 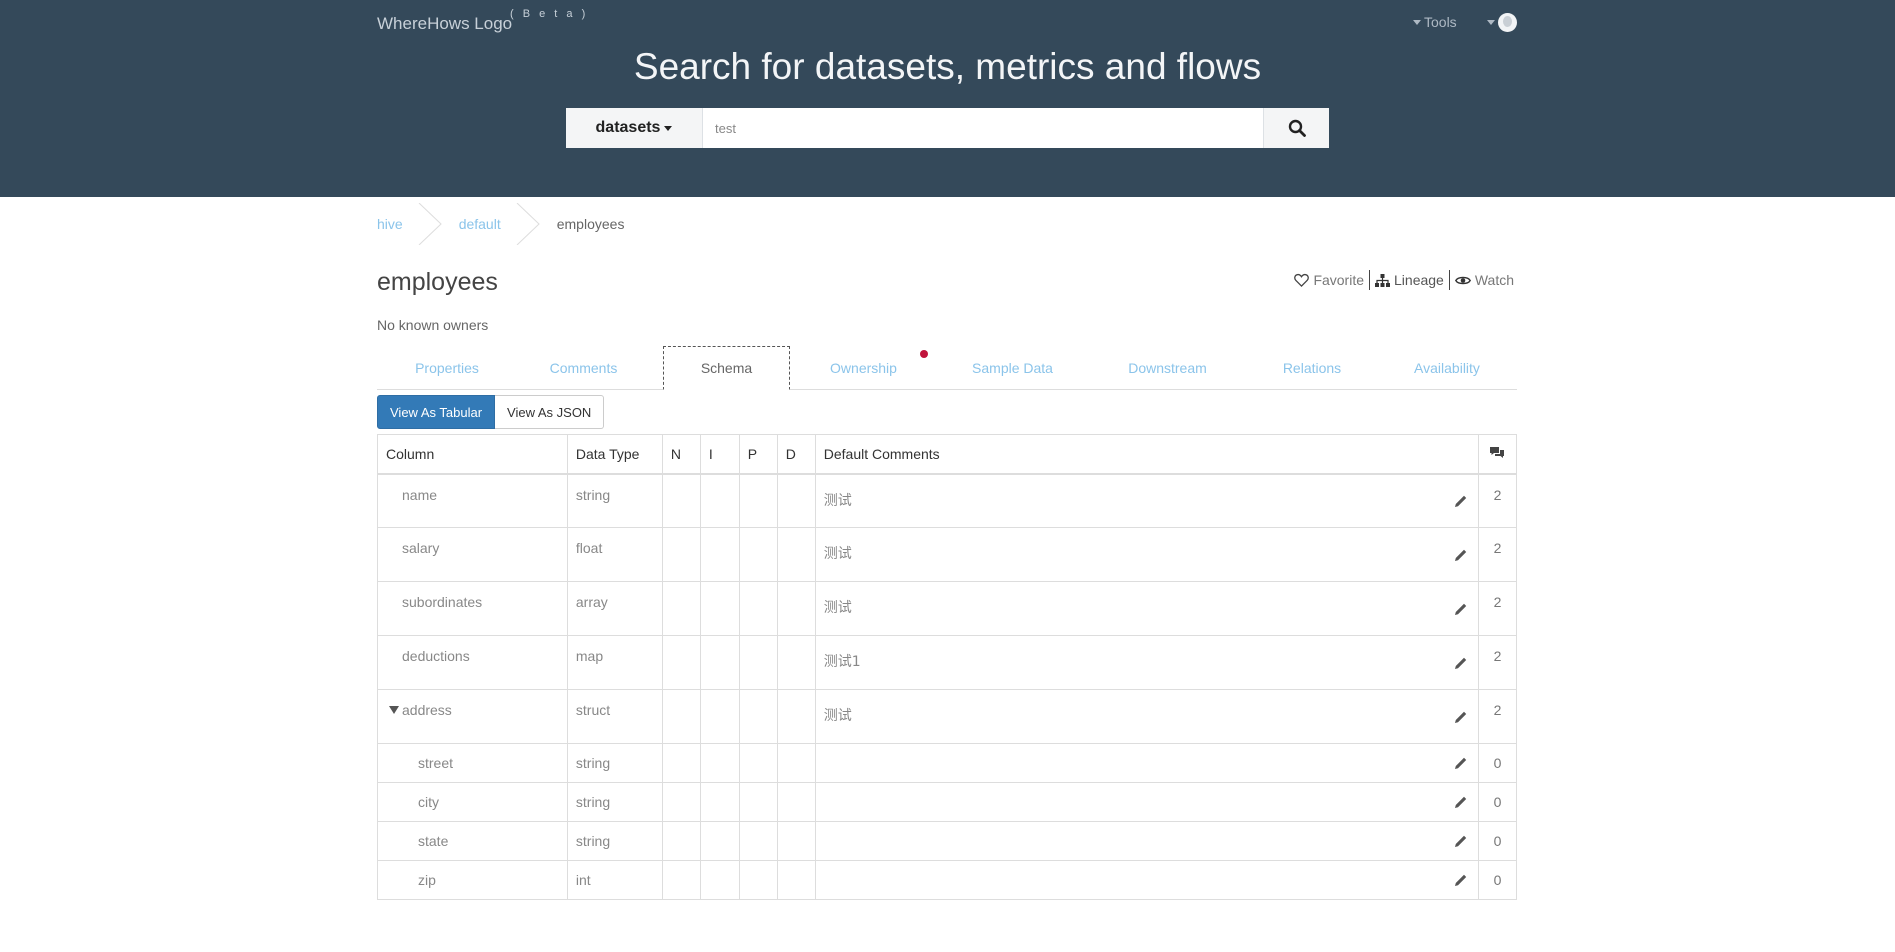 I want to click on expand-triangle-icon, so click(x=394, y=710).